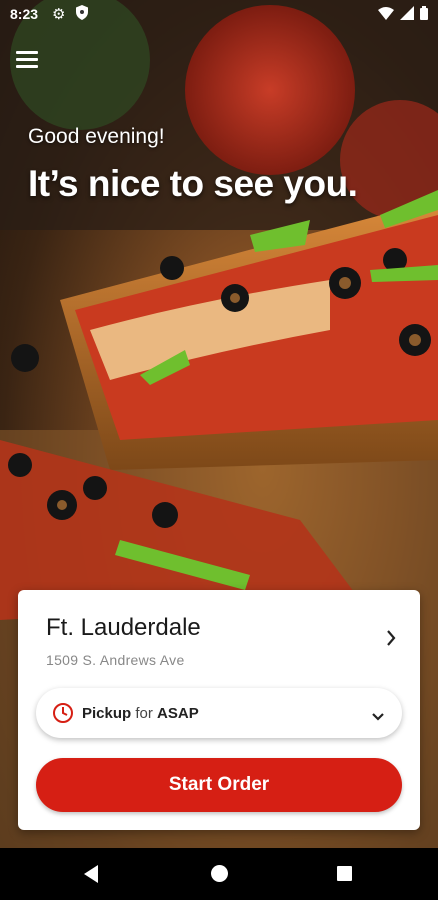 The height and width of the screenshot is (900, 438). Describe the element at coordinates (219, 785) in the screenshot. I see `start-order-button: Start Order` at that location.